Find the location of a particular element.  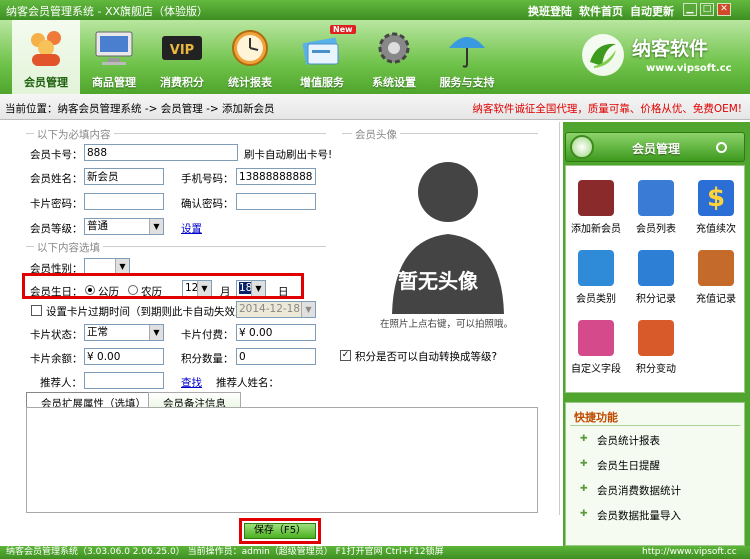

member-list-item: 会员列表 is located at coordinates (656, 207).